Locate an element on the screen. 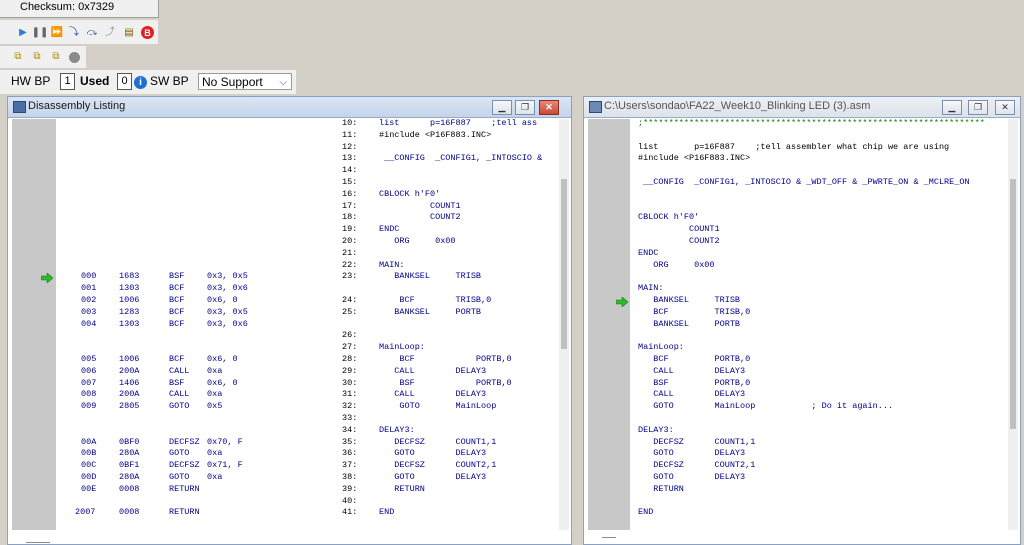 Image resolution: width=1024 pixels, height=545 pixels. disasm-line-number: 15: is located at coordinates (350, 182).